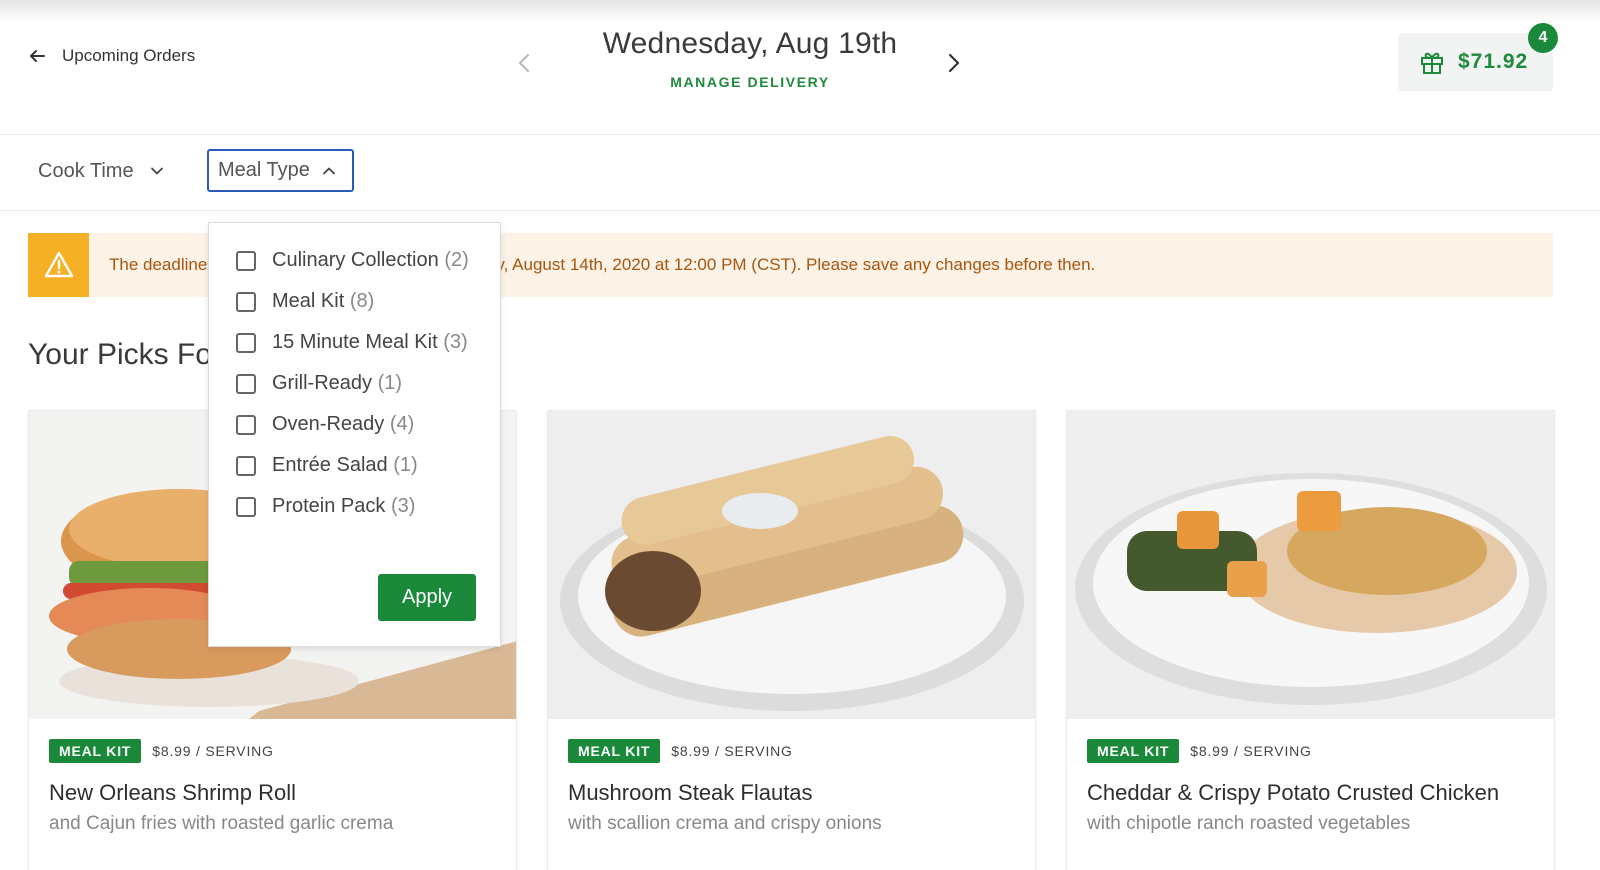 This screenshot has height=870, width=1600. What do you see at coordinates (1493, 61) in the screenshot?
I see `cart-total: $71.92` at bounding box center [1493, 61].